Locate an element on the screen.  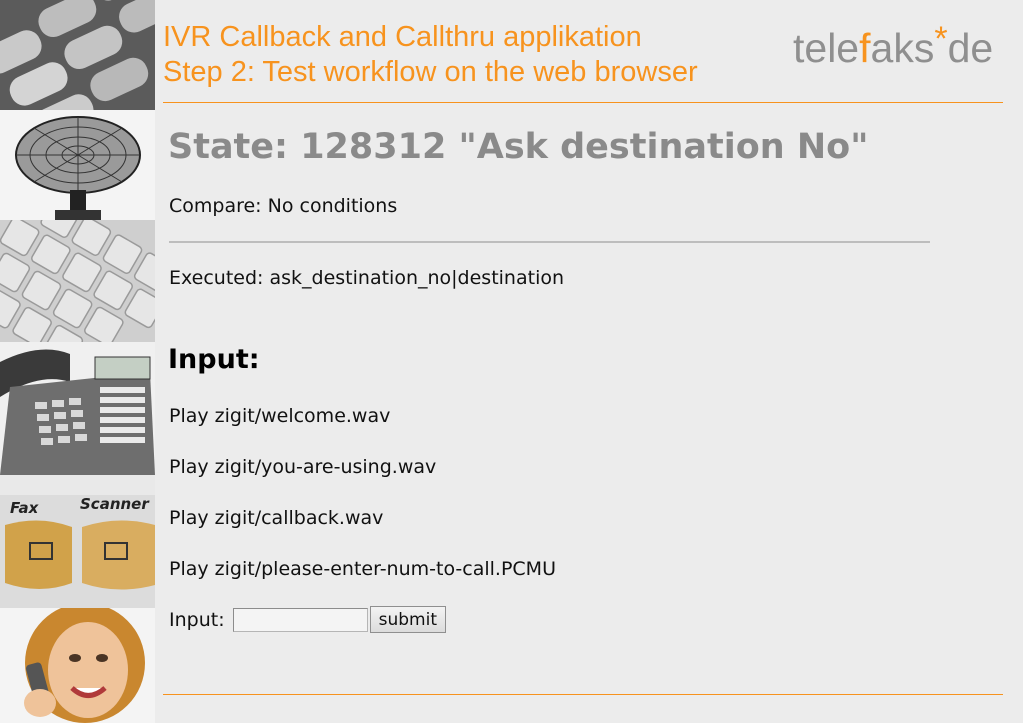
keyboard-image is located at coordinates (77, 281).